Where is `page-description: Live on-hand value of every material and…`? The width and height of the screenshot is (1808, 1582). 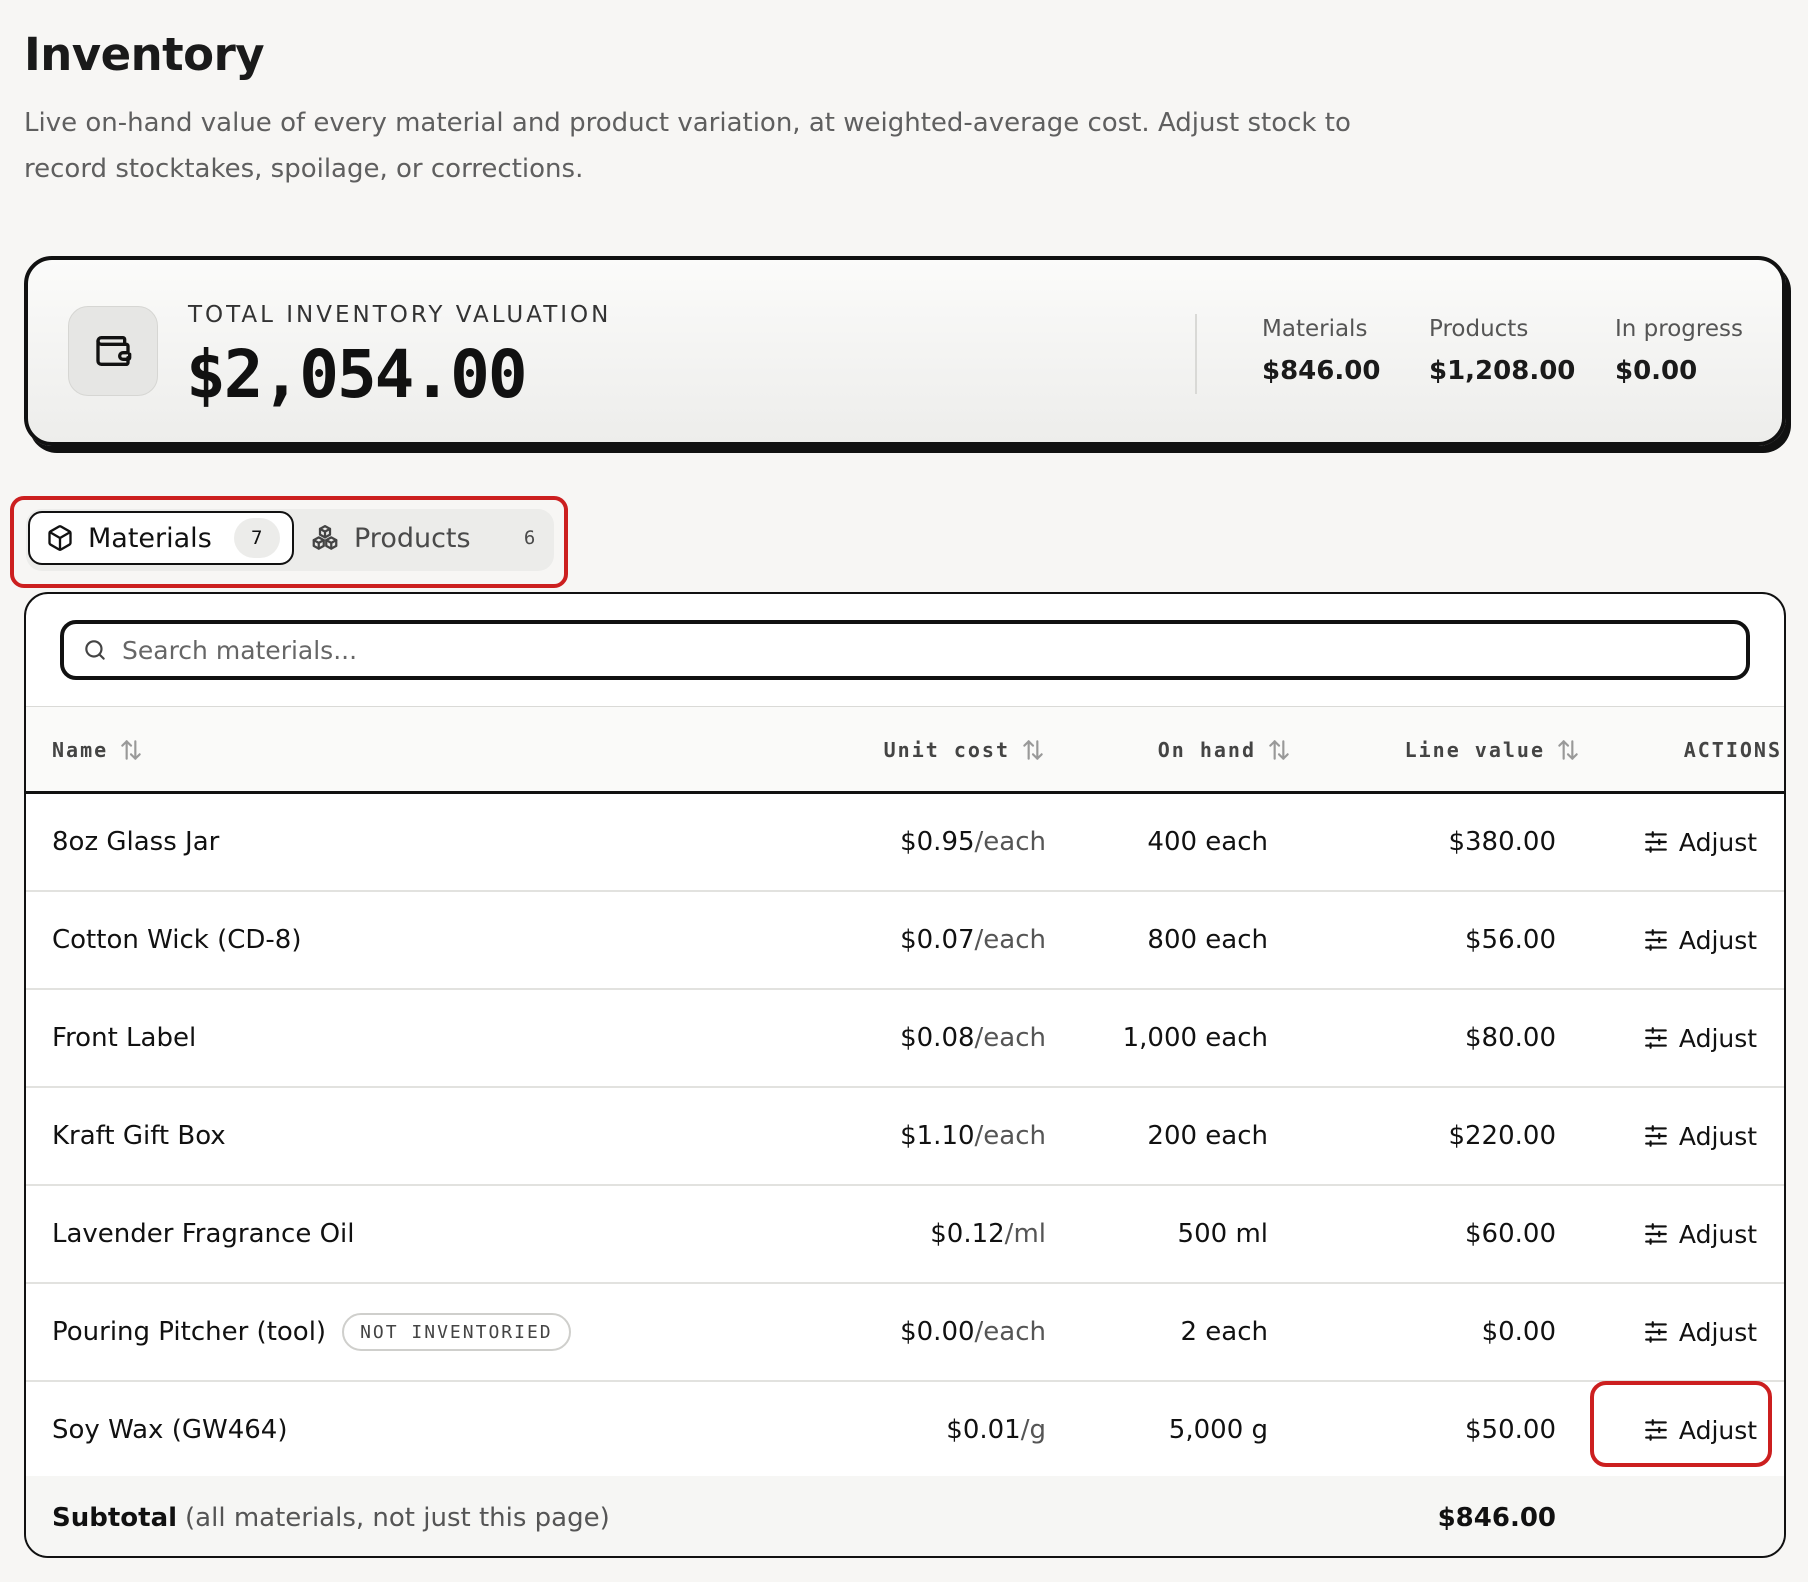 page-description: Live on-hand value of every material and… is located at coordinates (687, 146).